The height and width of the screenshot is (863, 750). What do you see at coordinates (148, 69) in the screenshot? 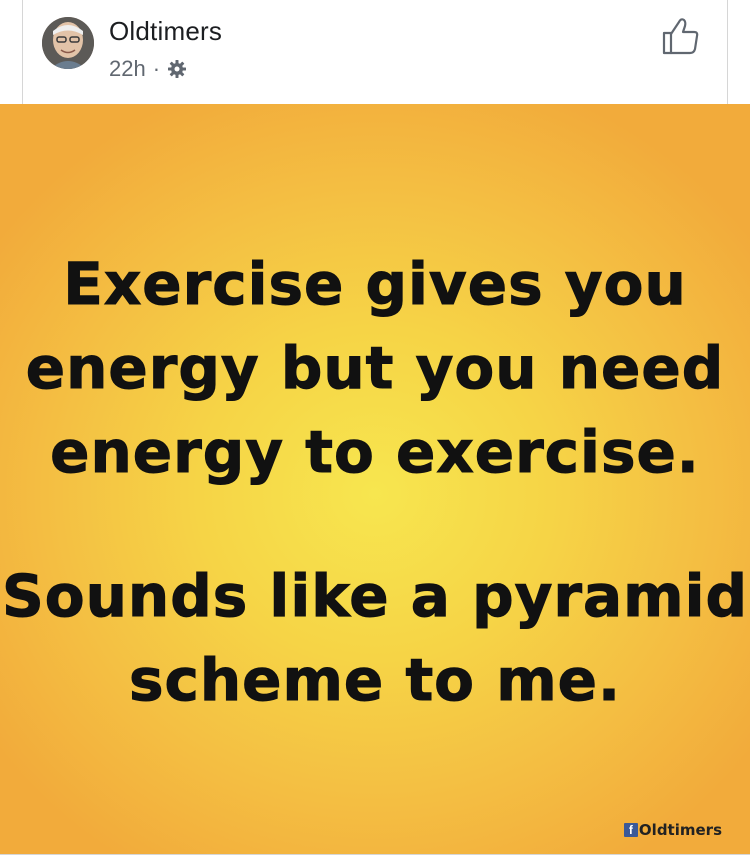
I see `post-meta: 22h ·` at bounding box center [148, 69].